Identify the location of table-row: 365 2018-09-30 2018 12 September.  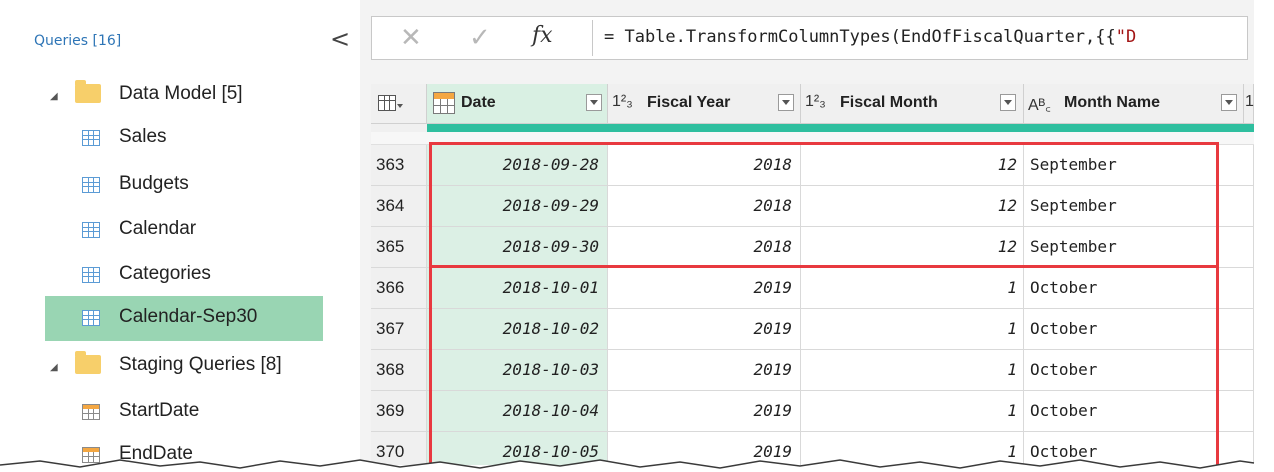
(812, 247).